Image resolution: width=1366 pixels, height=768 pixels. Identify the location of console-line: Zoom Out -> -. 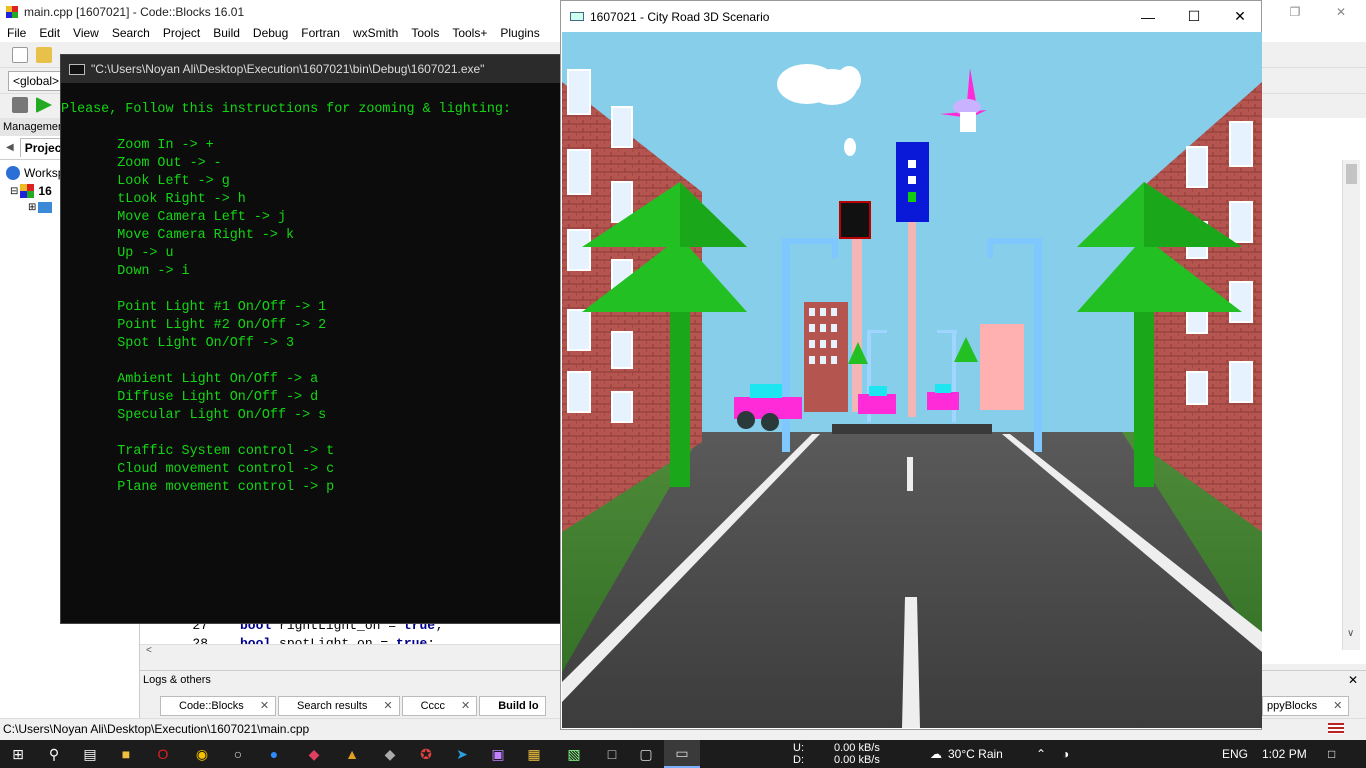
(141, 163).